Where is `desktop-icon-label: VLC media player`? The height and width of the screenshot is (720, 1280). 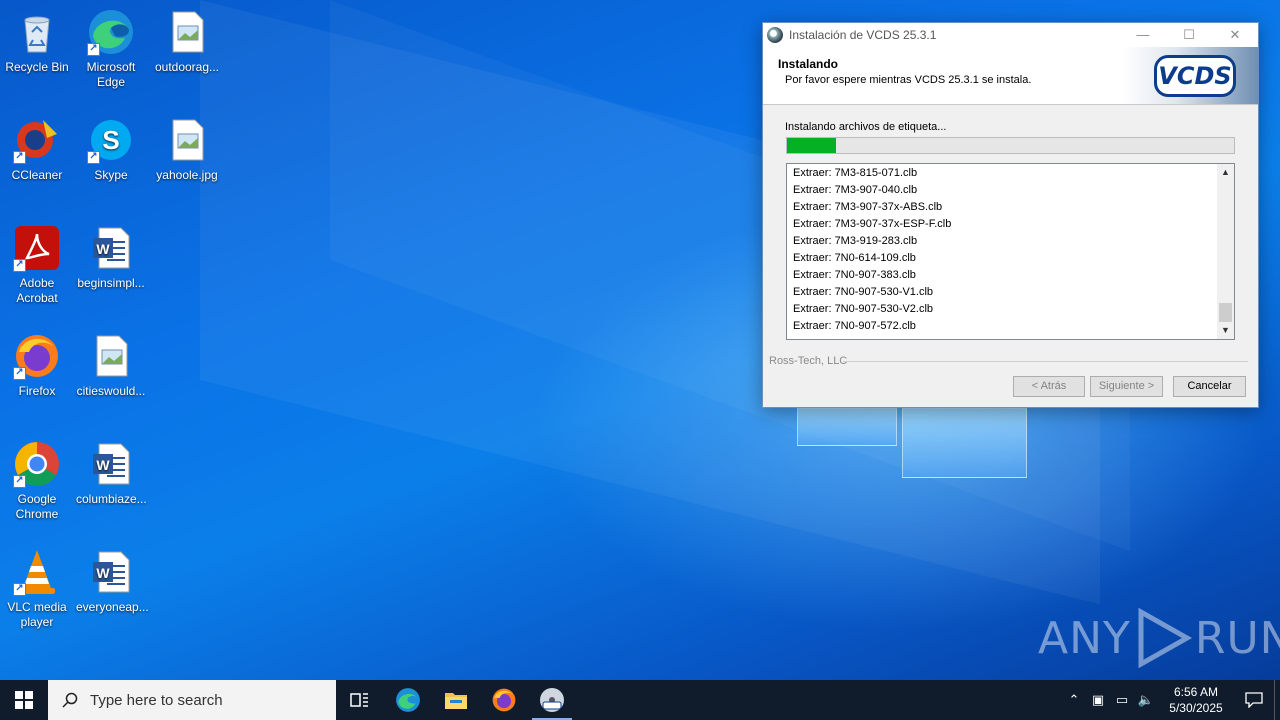 desktop-icon-label: VLC media player is located at coordinates (37, 614).